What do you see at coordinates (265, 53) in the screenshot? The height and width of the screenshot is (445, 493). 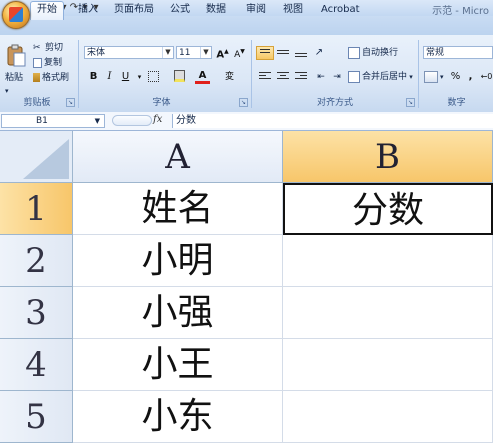 I see `align-top-button` at bounding box center [265, 53].